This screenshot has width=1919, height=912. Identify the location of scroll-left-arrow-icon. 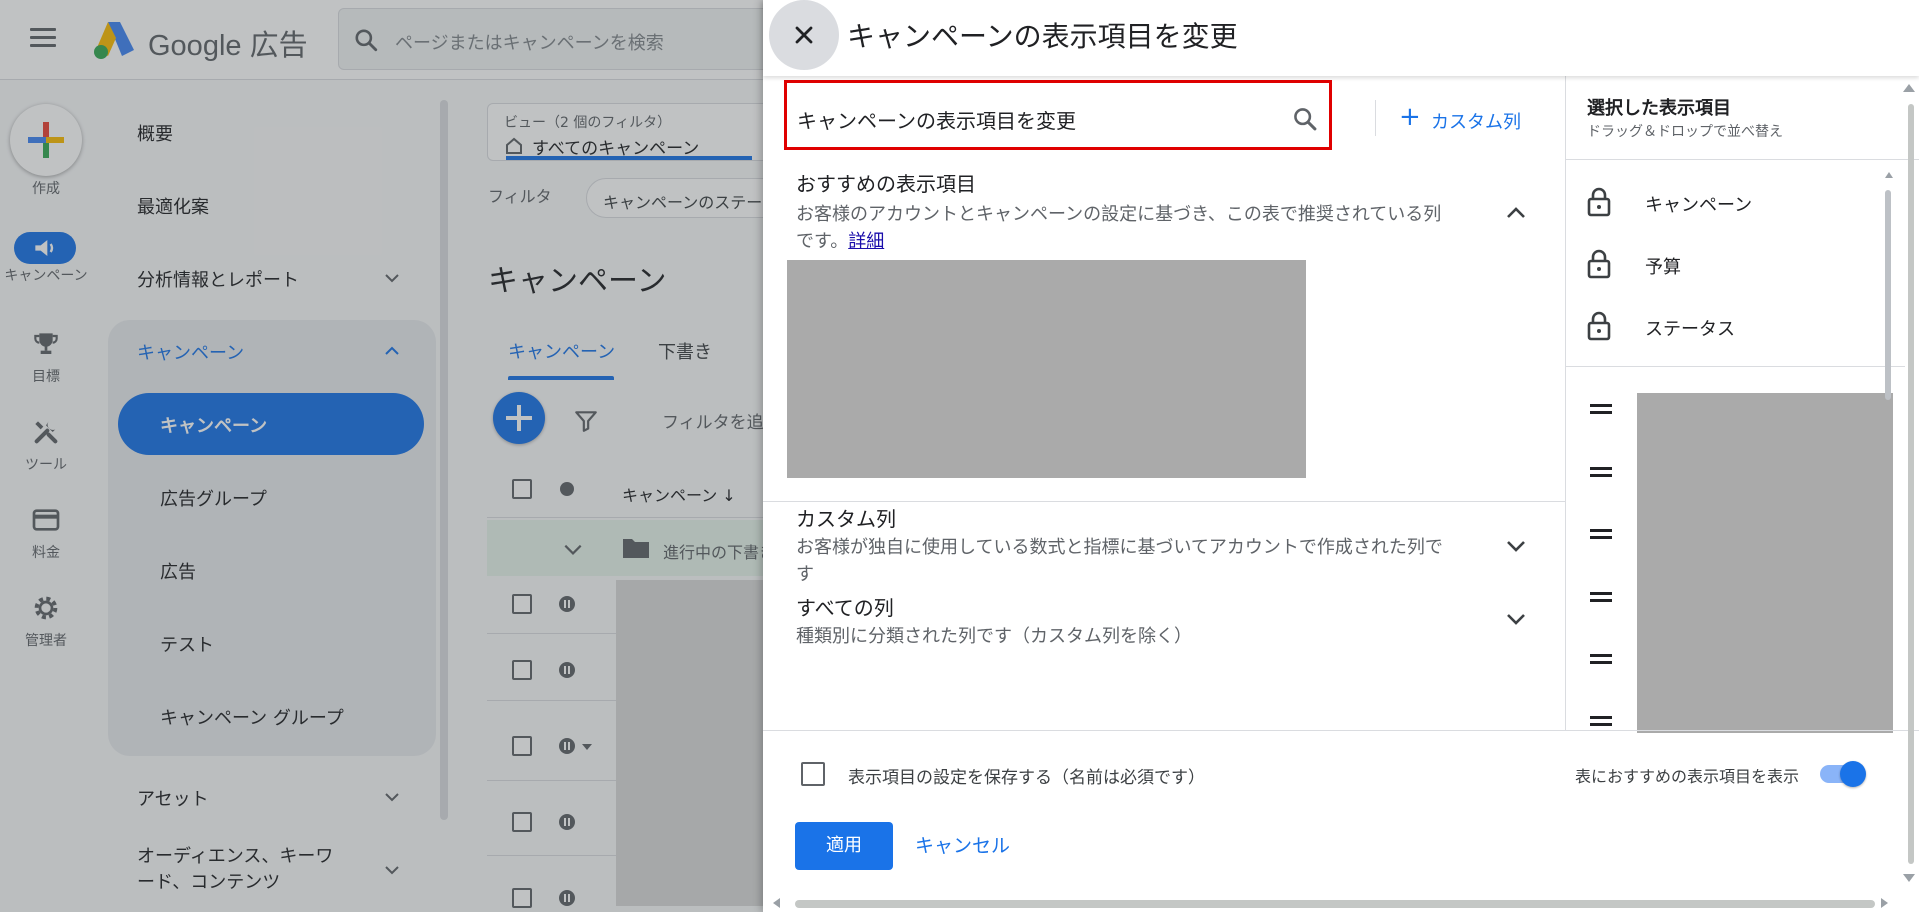
(776, 903).